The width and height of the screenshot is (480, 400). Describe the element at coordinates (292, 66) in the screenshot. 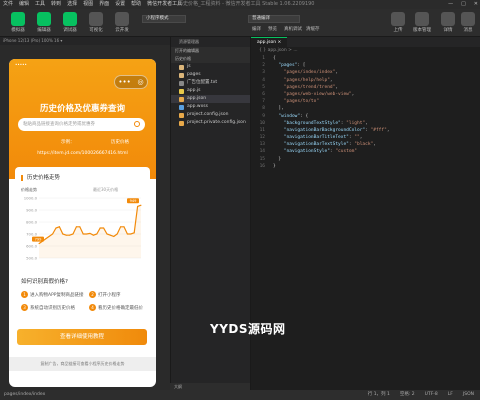

I see `line-text: "pages": [` at that location.